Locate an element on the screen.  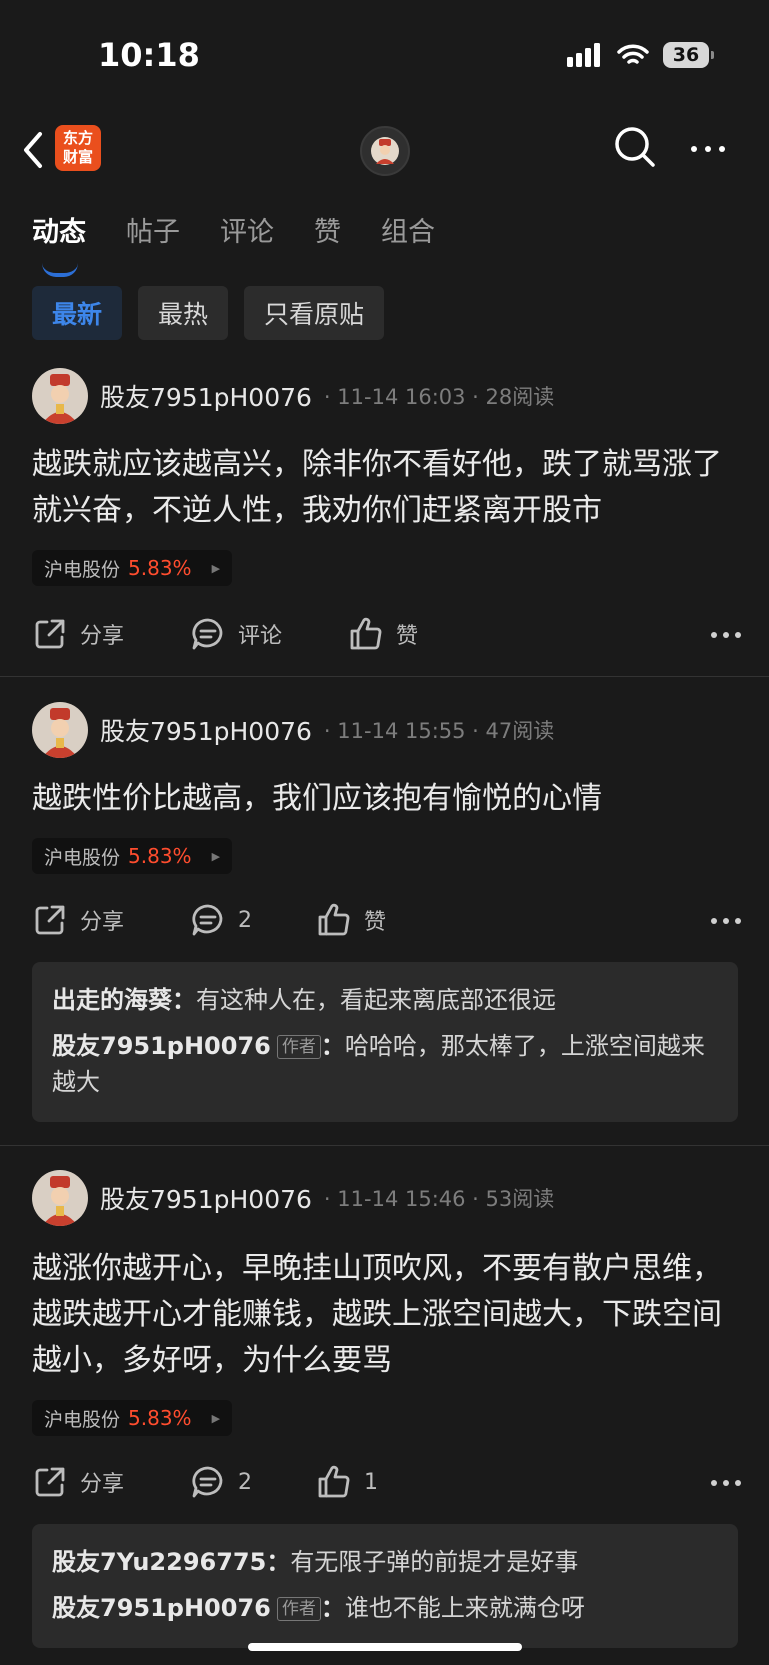
tab-activity: 动态 is located at coordinates (59, 243).